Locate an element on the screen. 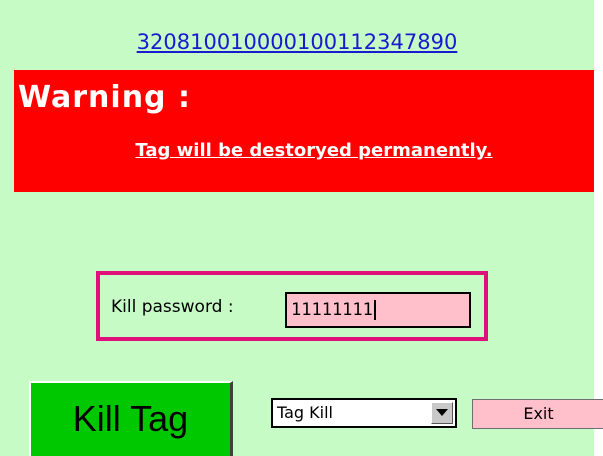 Image resolution: width=603 pixels, height=456 pixels. warning-message: Tag will be destoryed permanently. is located at coordinates (314, 150).